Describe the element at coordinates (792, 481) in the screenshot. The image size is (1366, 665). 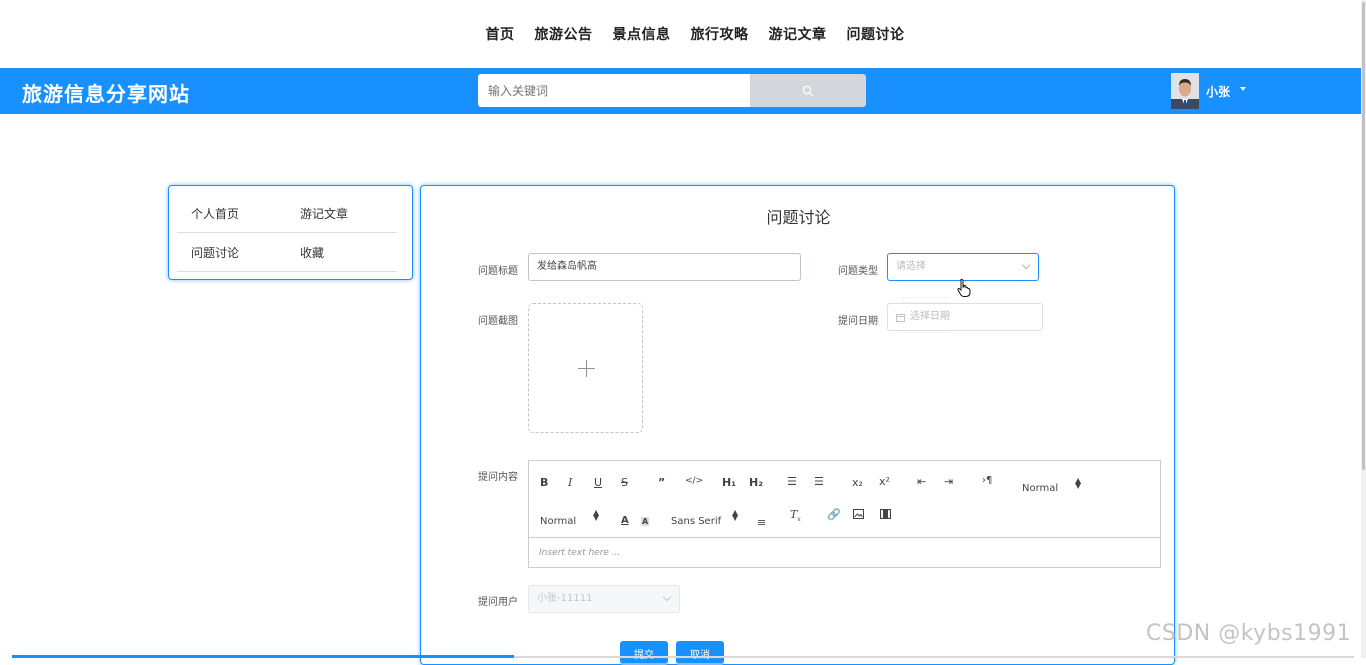
I see `ordered-list-icon: ☰` at that location.